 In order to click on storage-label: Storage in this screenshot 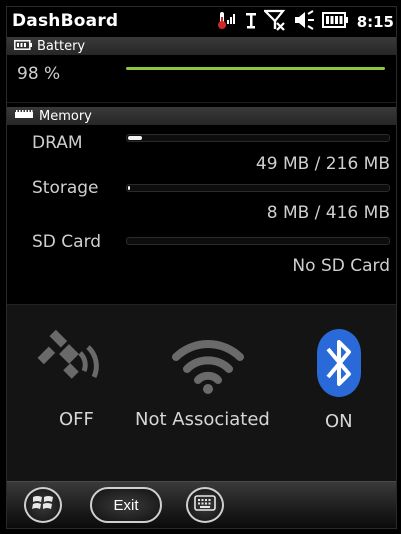, I will do `click(65, 188)`.